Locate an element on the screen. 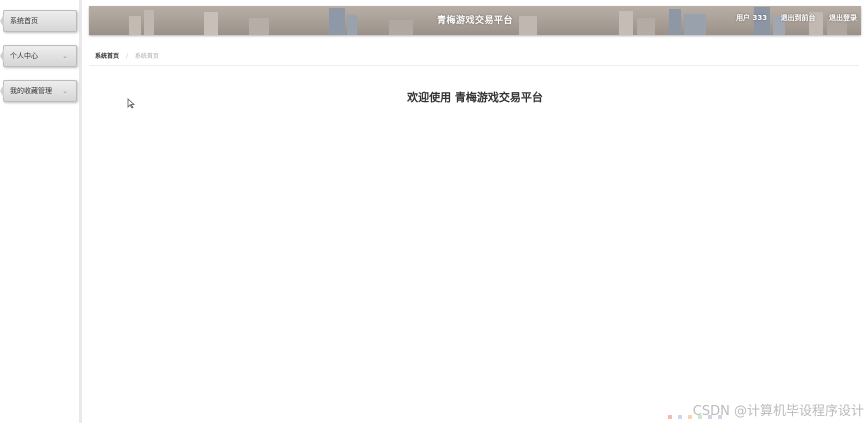 This screenshot has width=868, height=423. welcome-heading: 欢迎使用 青梅游戏交易平台 is located at coordinates (475, 97).